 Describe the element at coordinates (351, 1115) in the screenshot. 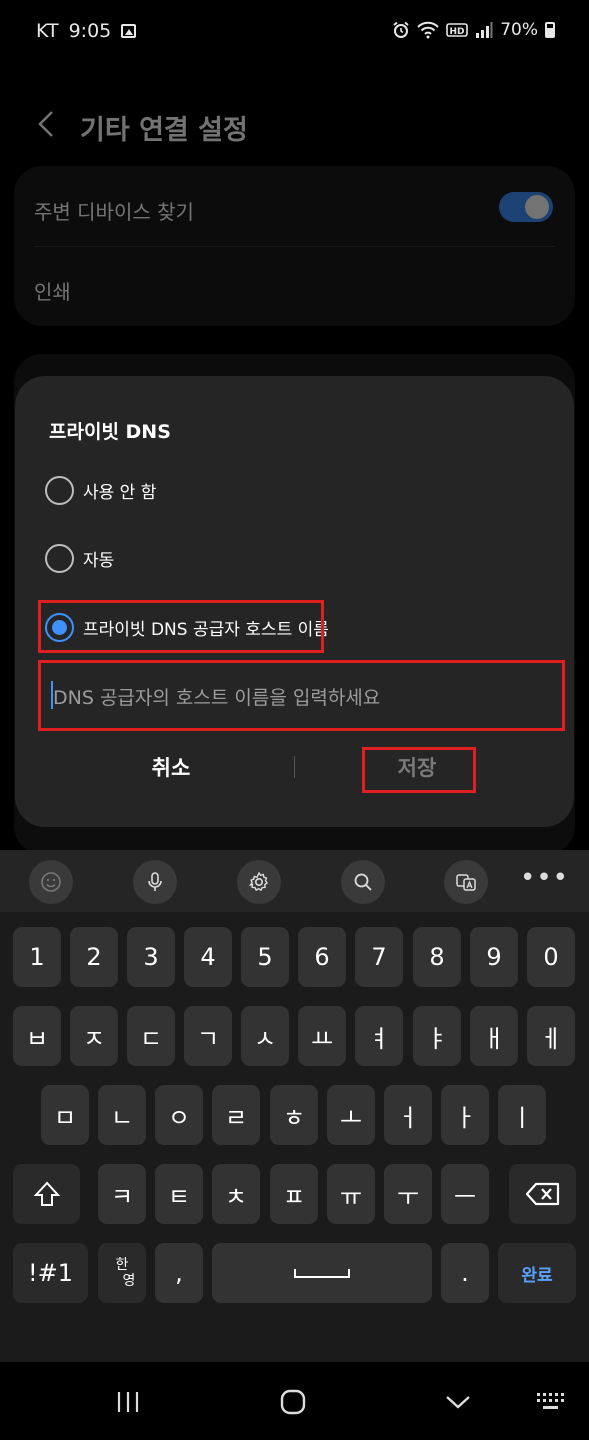

I see `key-o: ㅗ` at that location.